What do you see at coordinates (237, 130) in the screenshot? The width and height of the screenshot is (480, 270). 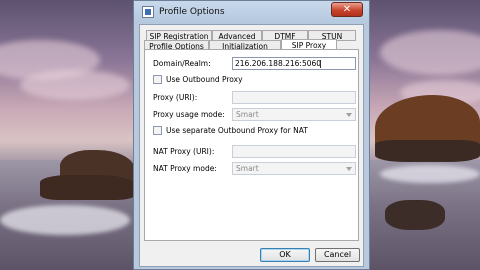 I see `use-separate-nat-proxy-label: Use separate Outbound Proxy for NAT` at bounding box center [237, 130].